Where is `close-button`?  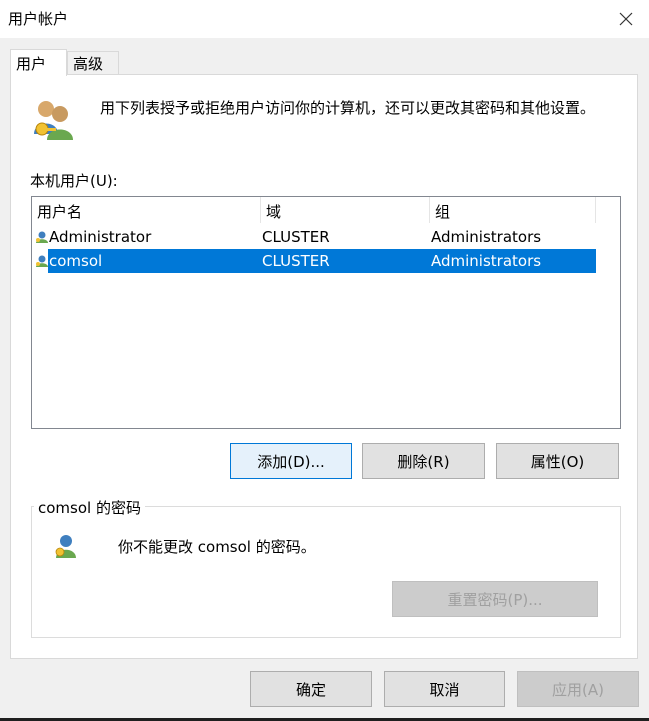 close-button is located at coordinates (626, 19).